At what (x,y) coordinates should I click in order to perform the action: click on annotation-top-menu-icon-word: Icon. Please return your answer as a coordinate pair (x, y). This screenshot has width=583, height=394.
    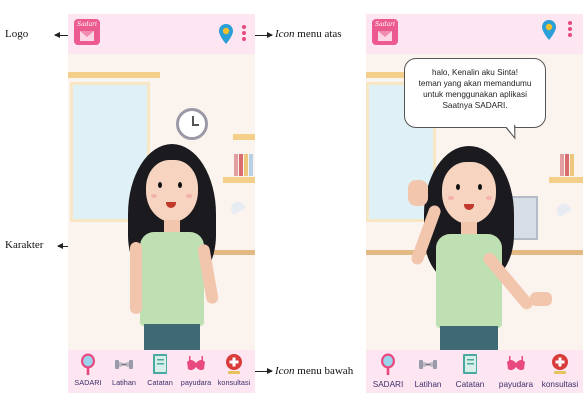
    Looking at the image, I should click on (285, 34).